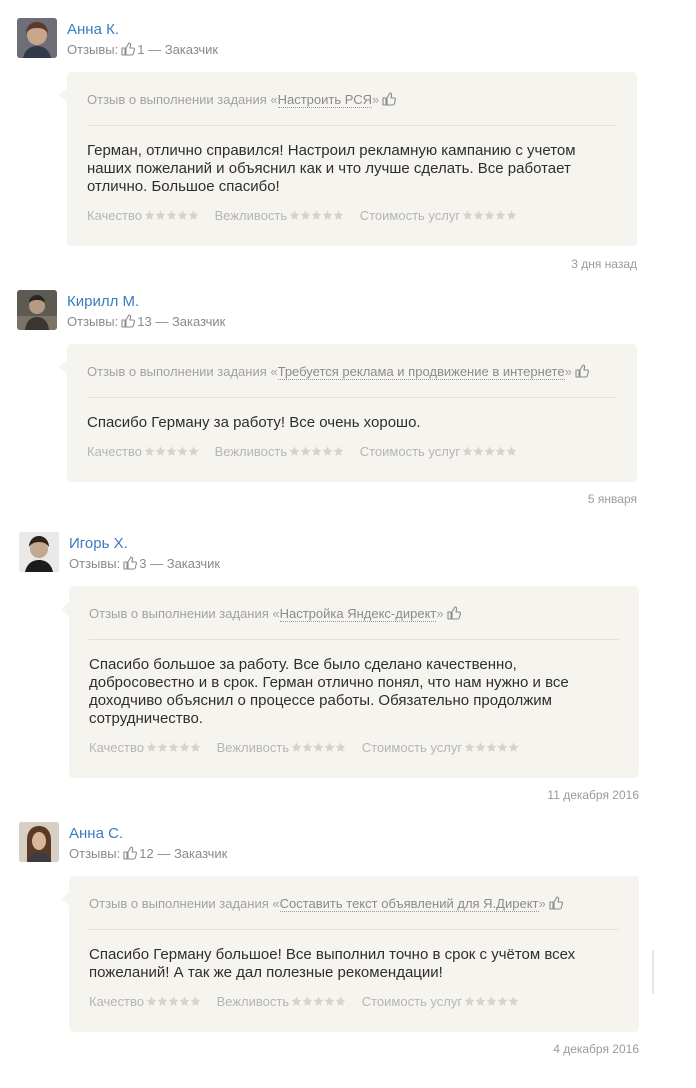  I want to click on reviewer-meta: Отзывы: 13 — Заказчик, so click(146, 322).